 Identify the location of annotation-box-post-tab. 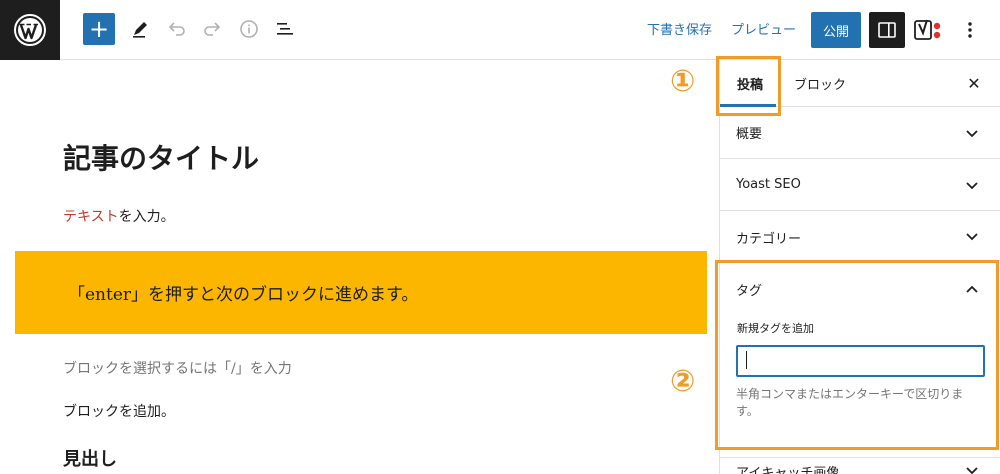
(748, 86).